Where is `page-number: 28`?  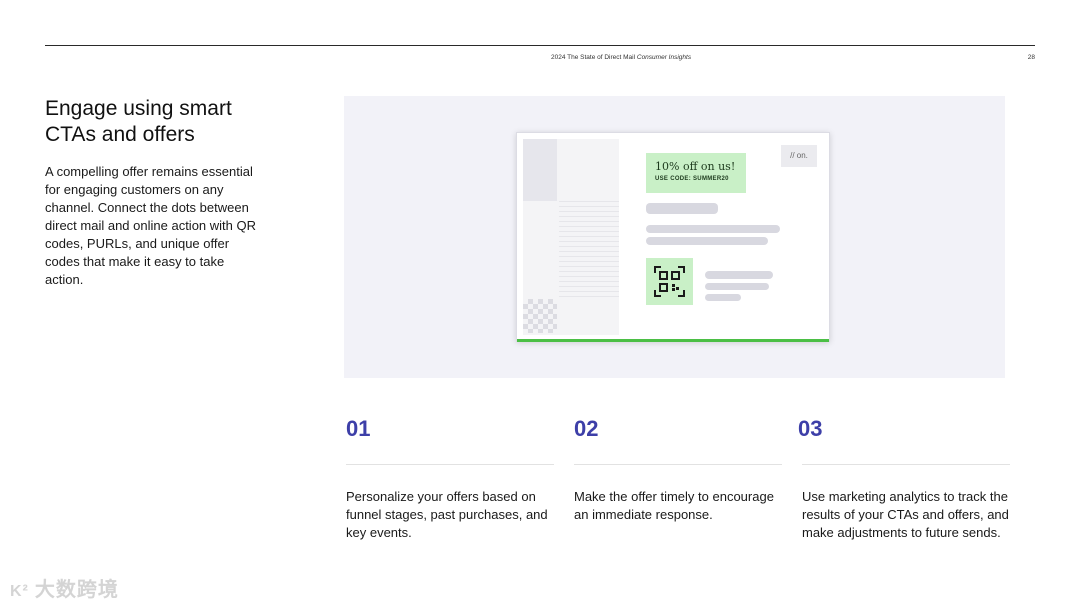 page-number: 28 is located at coordinates (1031, 57).